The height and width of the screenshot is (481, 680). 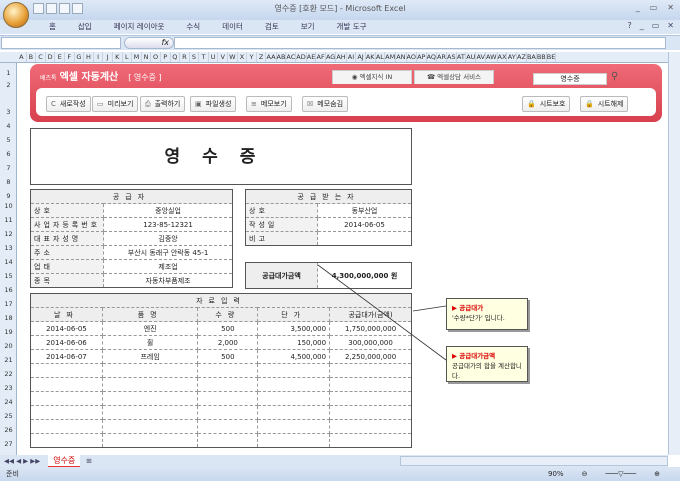 What do you see at coordinates (148, 104) in the screenshot?
I see `print-icon: ⎙` at bounding box center [148, 104].